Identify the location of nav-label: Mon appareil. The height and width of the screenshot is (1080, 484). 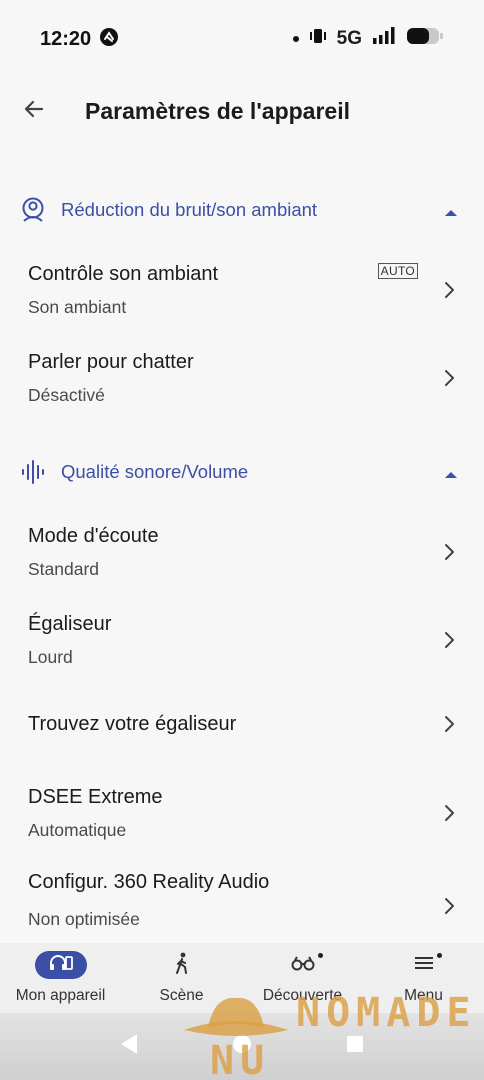
(60, 995).